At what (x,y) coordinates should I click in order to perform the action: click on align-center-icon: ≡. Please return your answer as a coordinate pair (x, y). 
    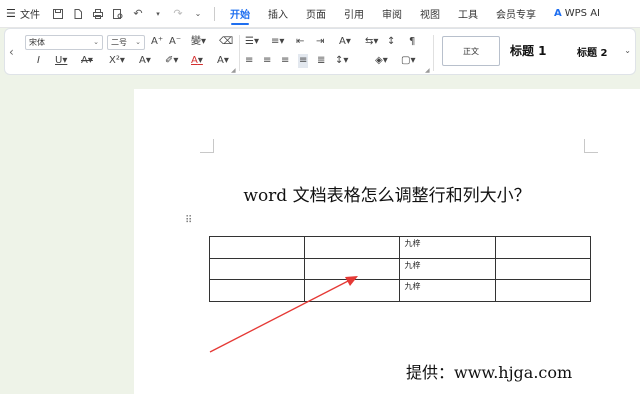
    Looking at the image, I should click on (267, 61).